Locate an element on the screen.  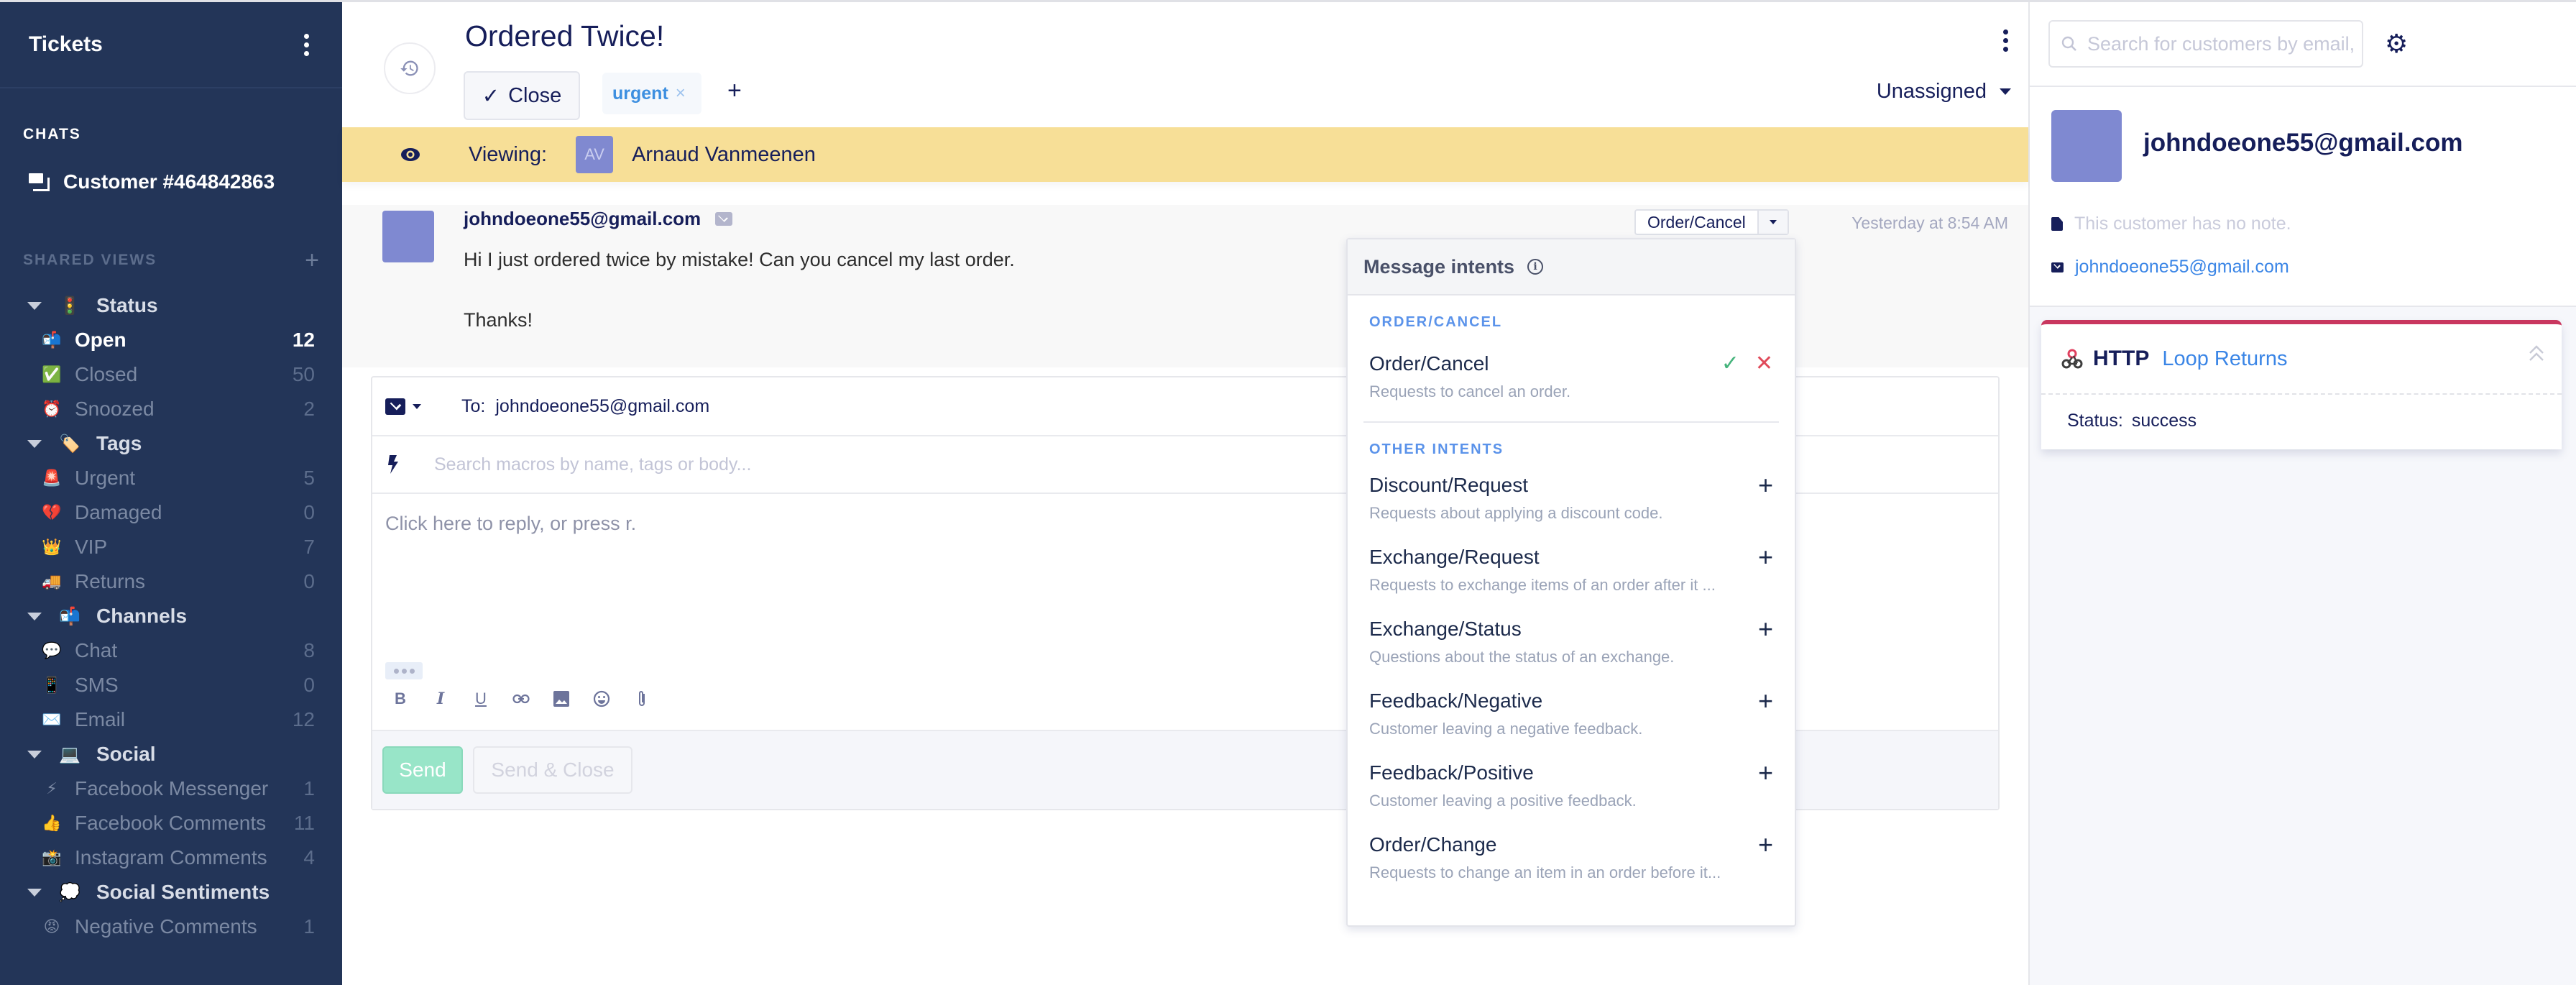
chevron-up-double-icon is located at coordinates (2536, 354).